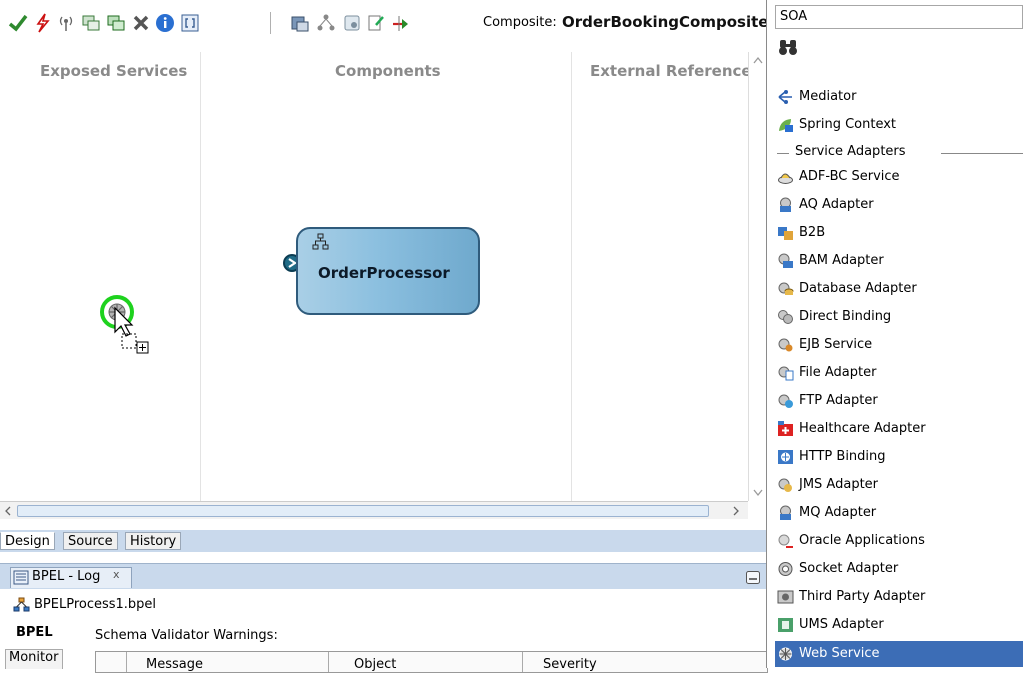 The height and width of the screenshot is (673, 1023). Describe the element at coordinates (186, 635) in the screenshot. I see `warnings-label: Schema Validator Warnings:` at that location.